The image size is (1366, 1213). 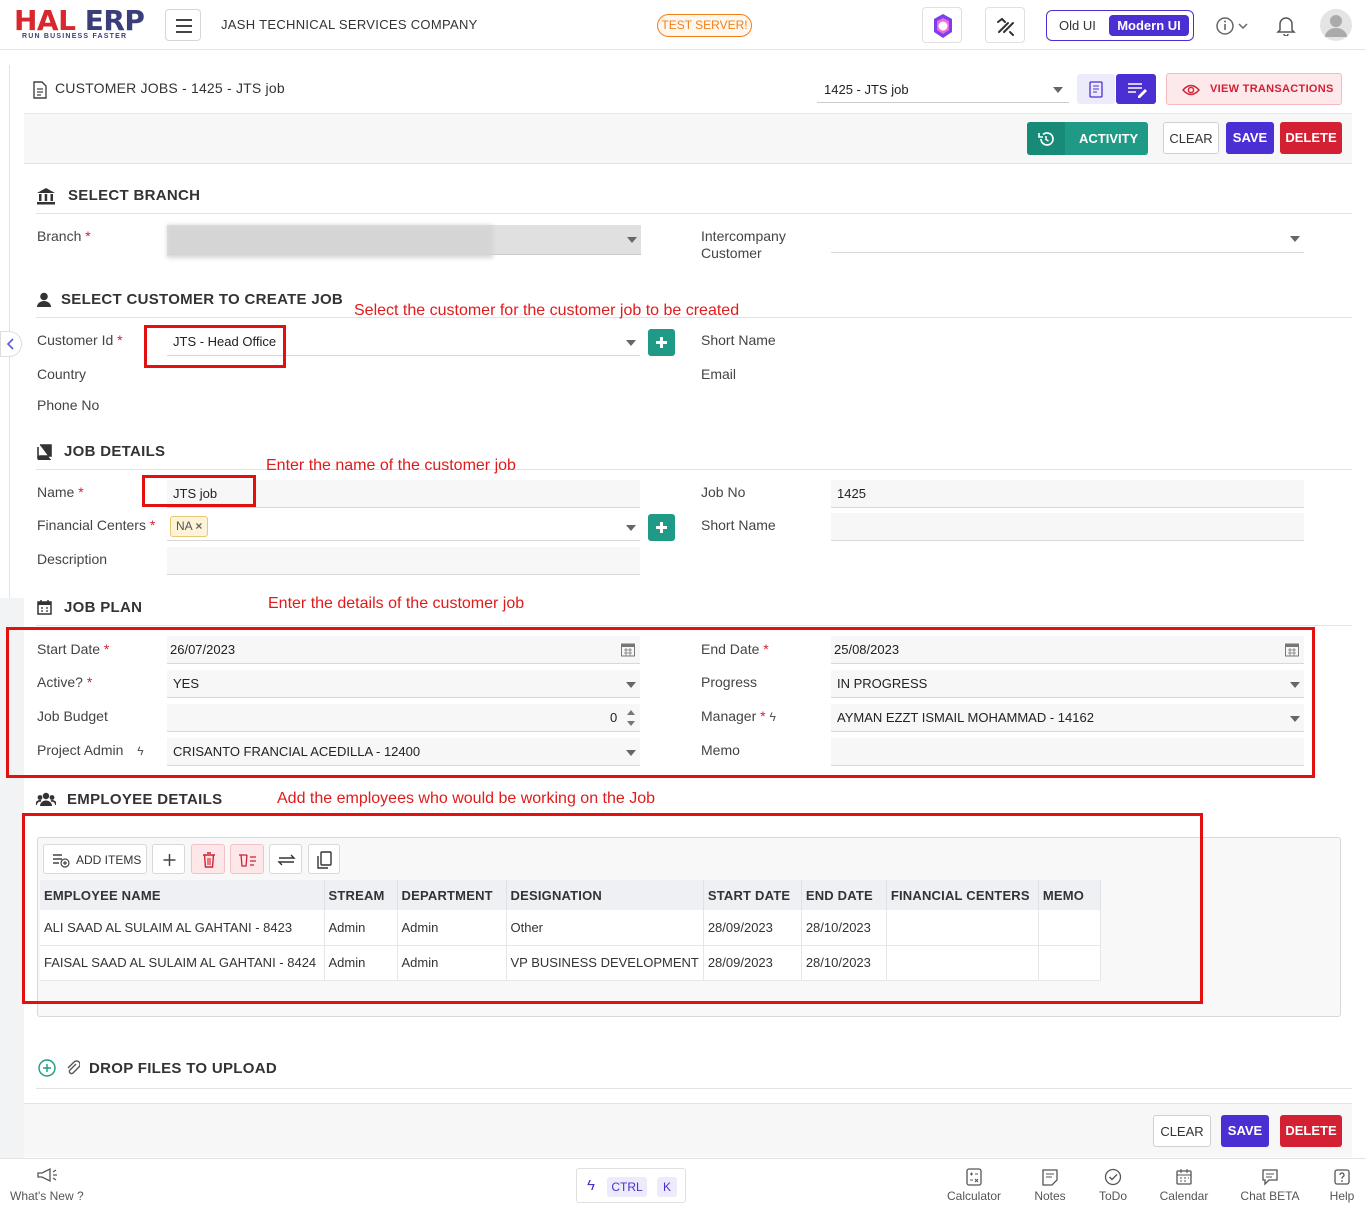 What do you see at coordinates (47, 1185) in the screenshot?
I see `whats-new-button: What's New ?` at bounding box center [47, 1185].